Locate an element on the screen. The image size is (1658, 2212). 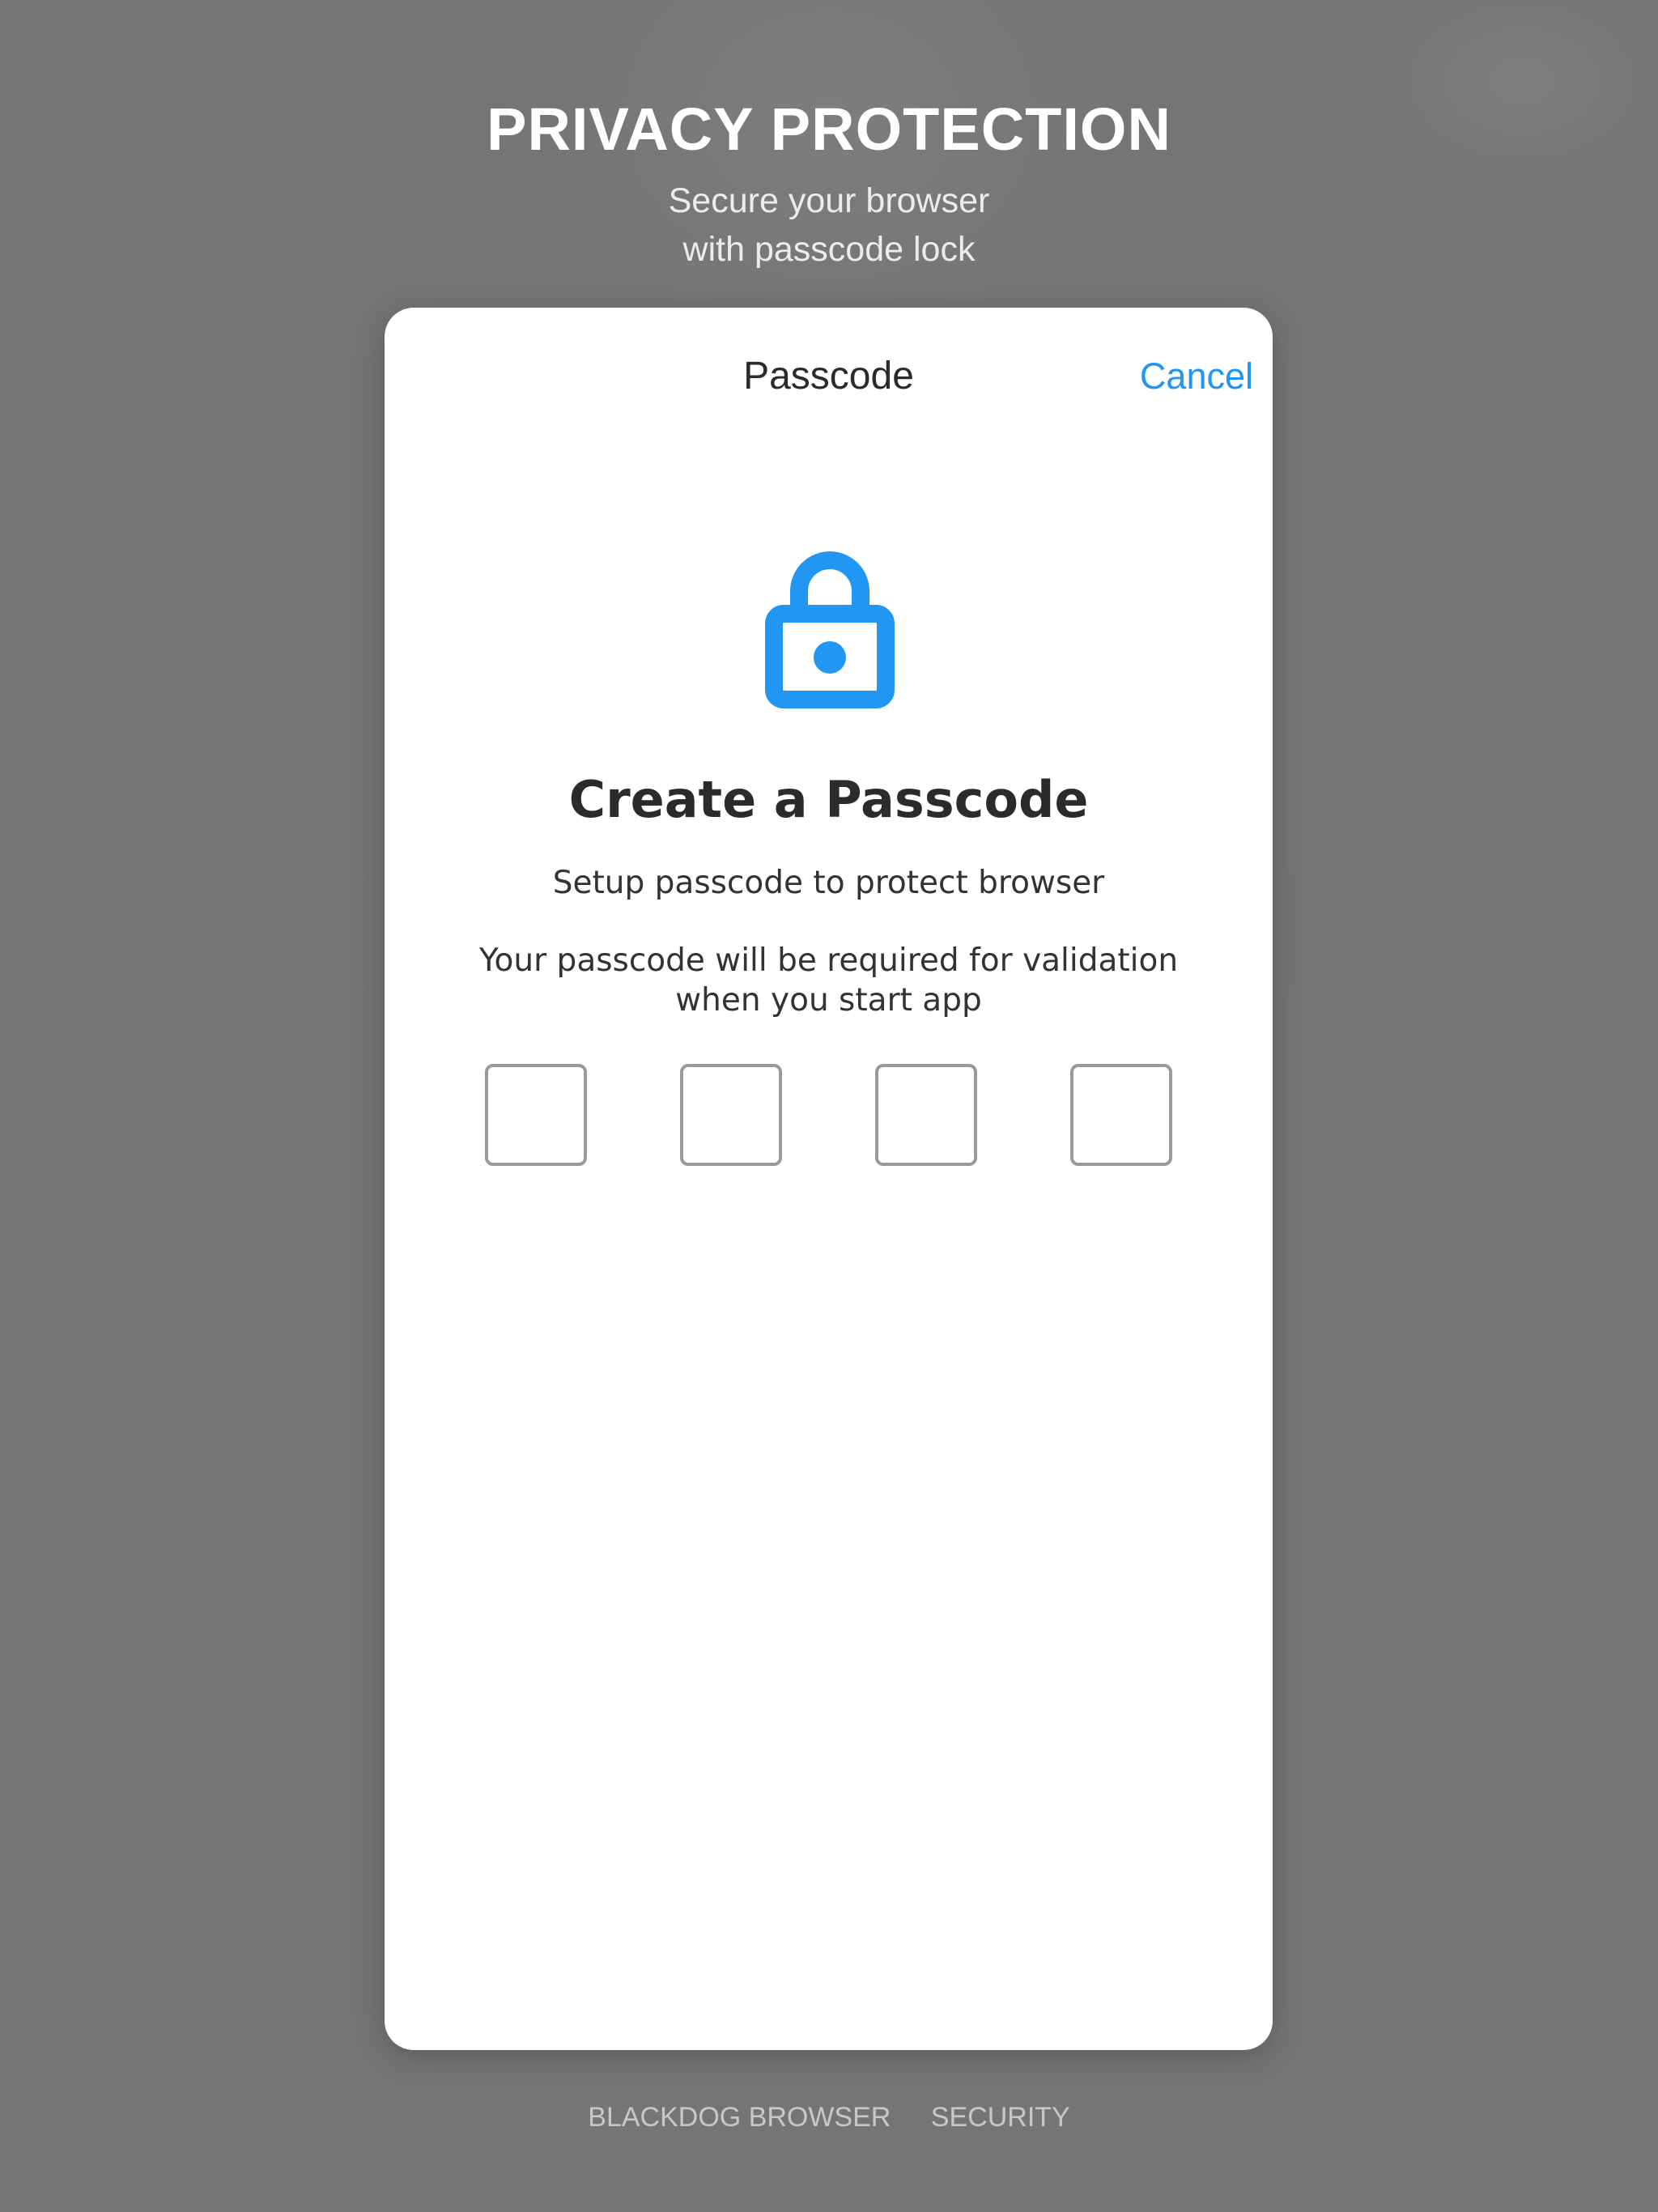
hero-title: PRIVACY PROTECTION is located at coordinates (829, 130).